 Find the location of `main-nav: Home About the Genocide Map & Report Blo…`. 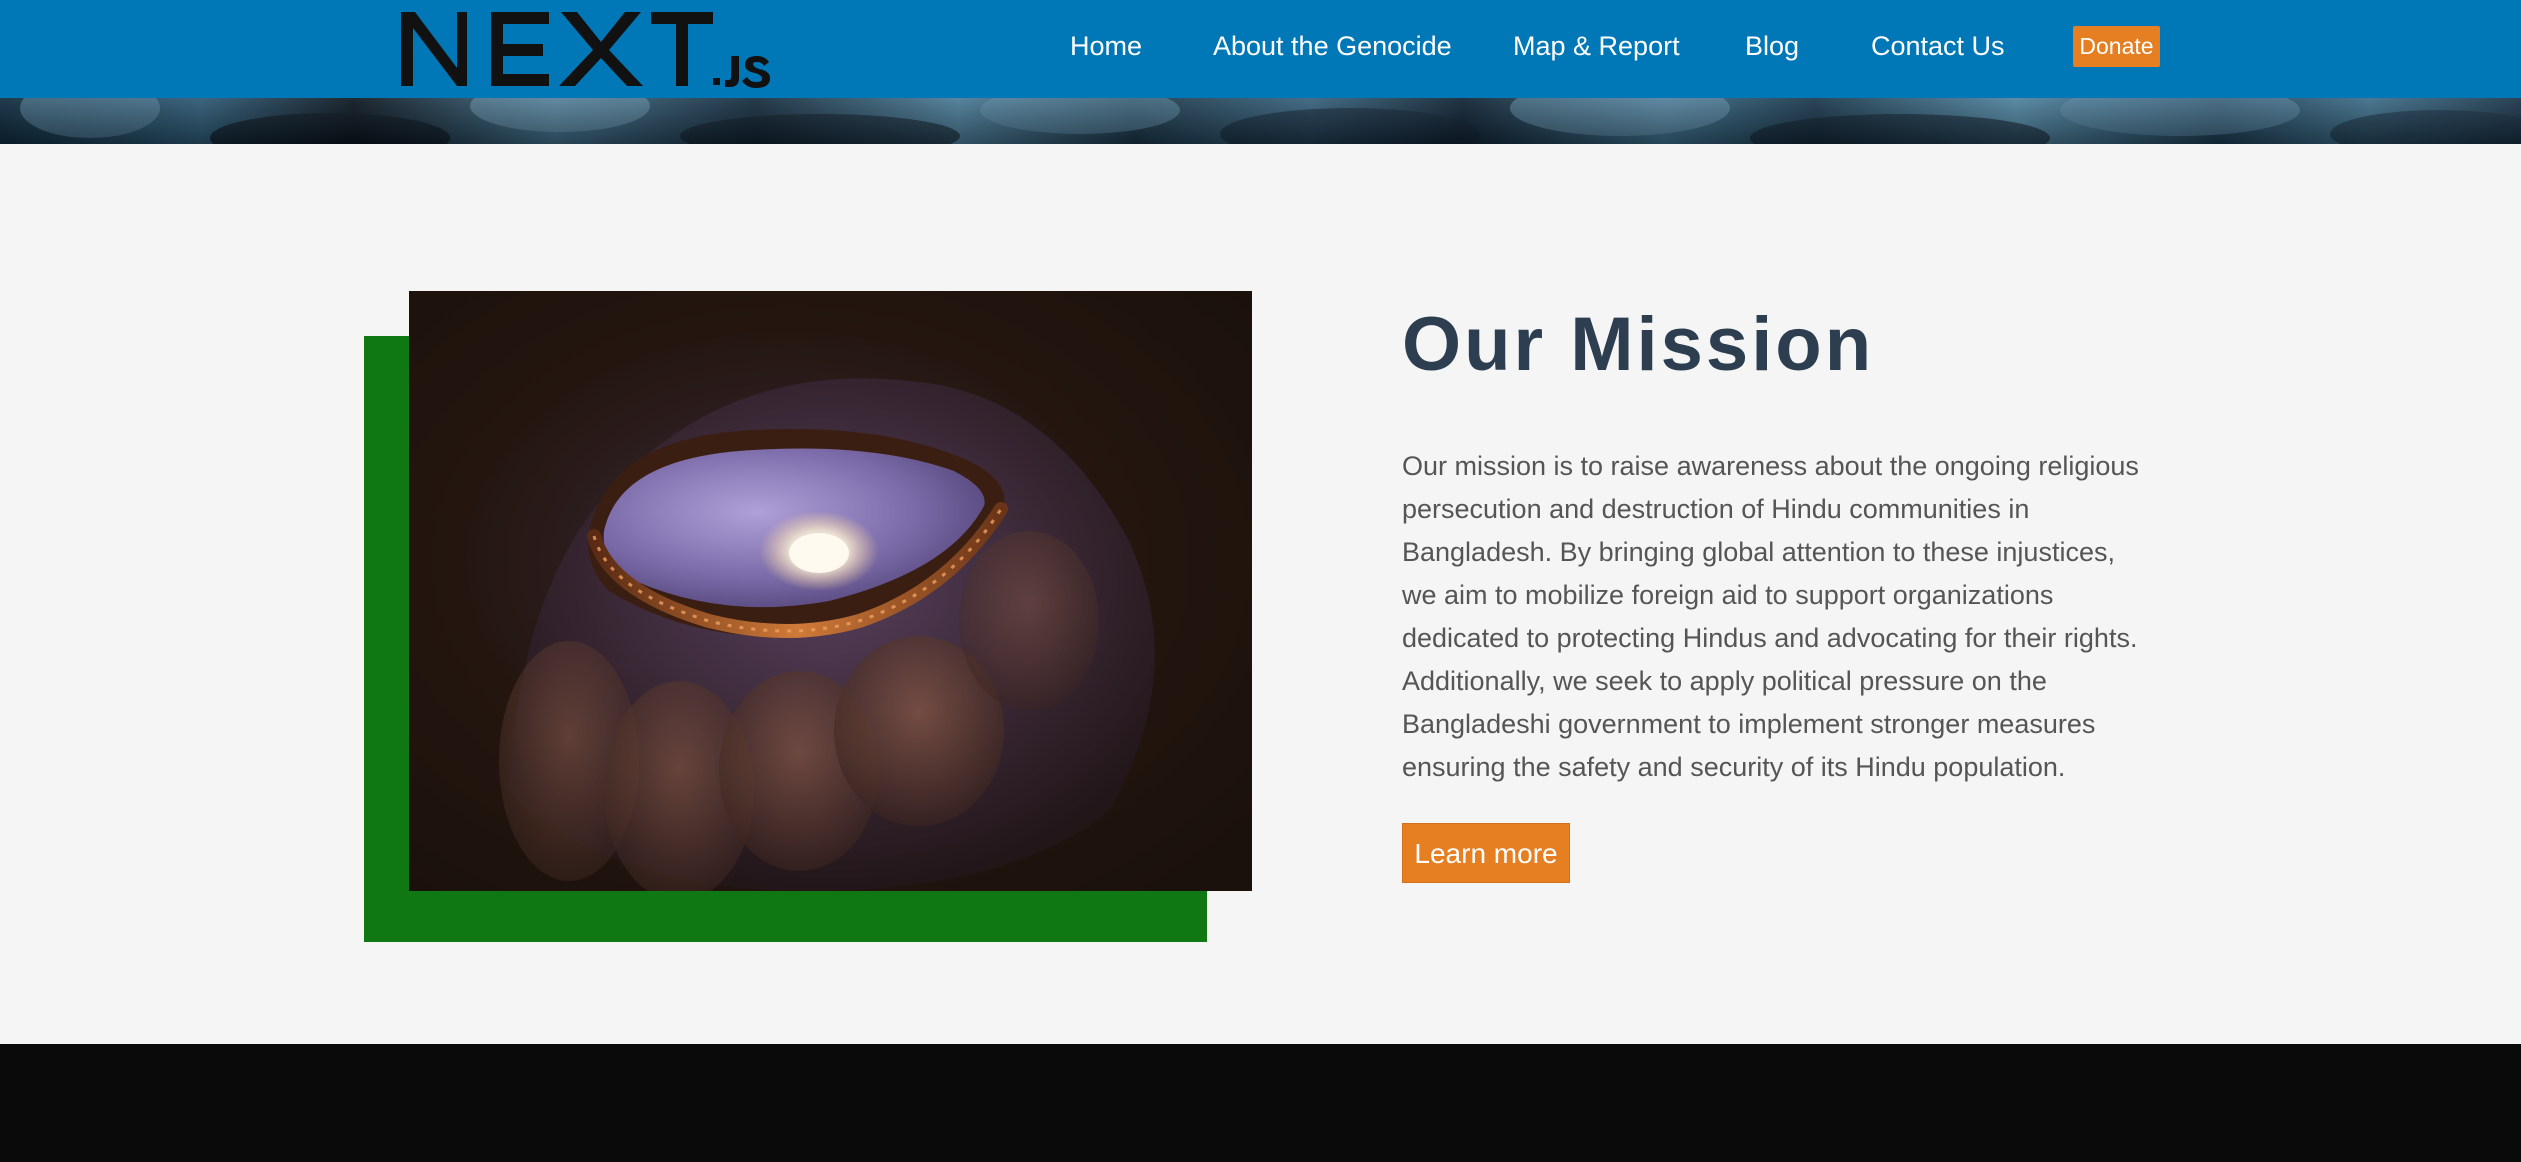

main-nav: Home About the Genocide Map & Report Blo… is located at coordinates (1260, 49).